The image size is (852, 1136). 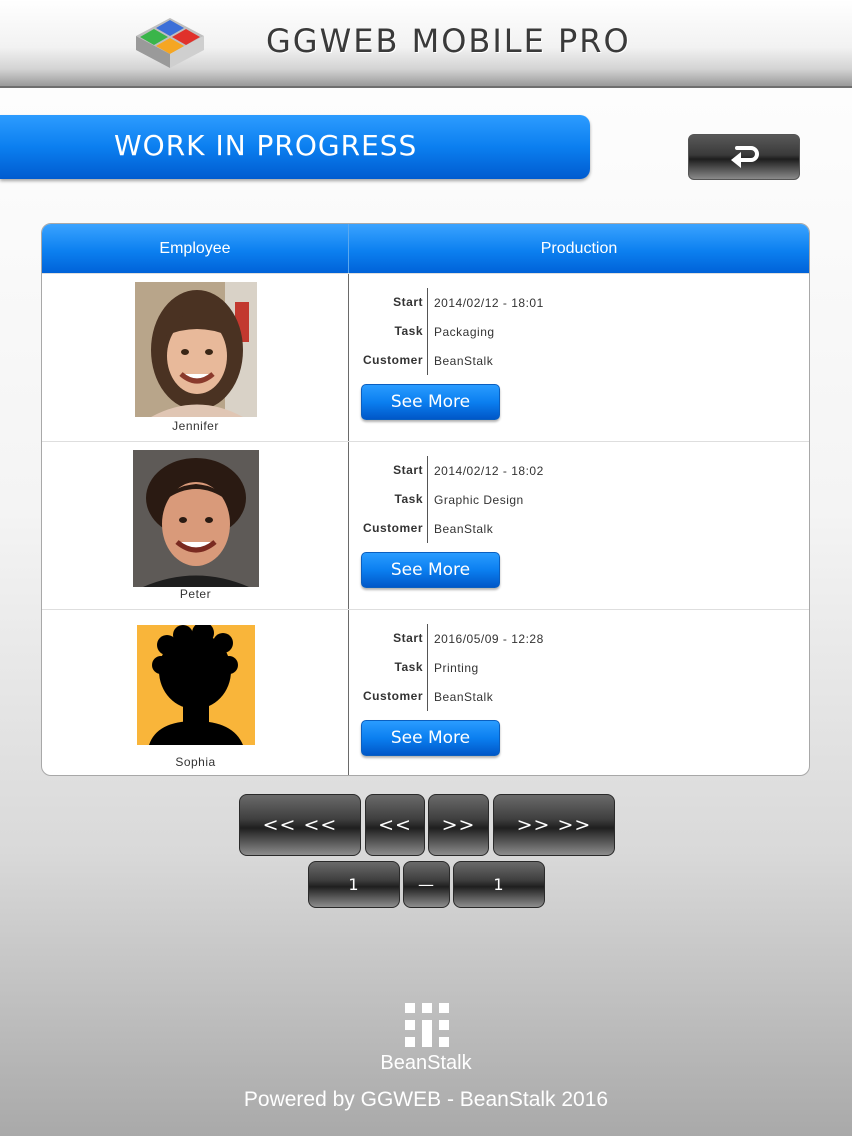 I want to click on start-value: 2016/05/09 - 12:28, so click(x=489, y=638).